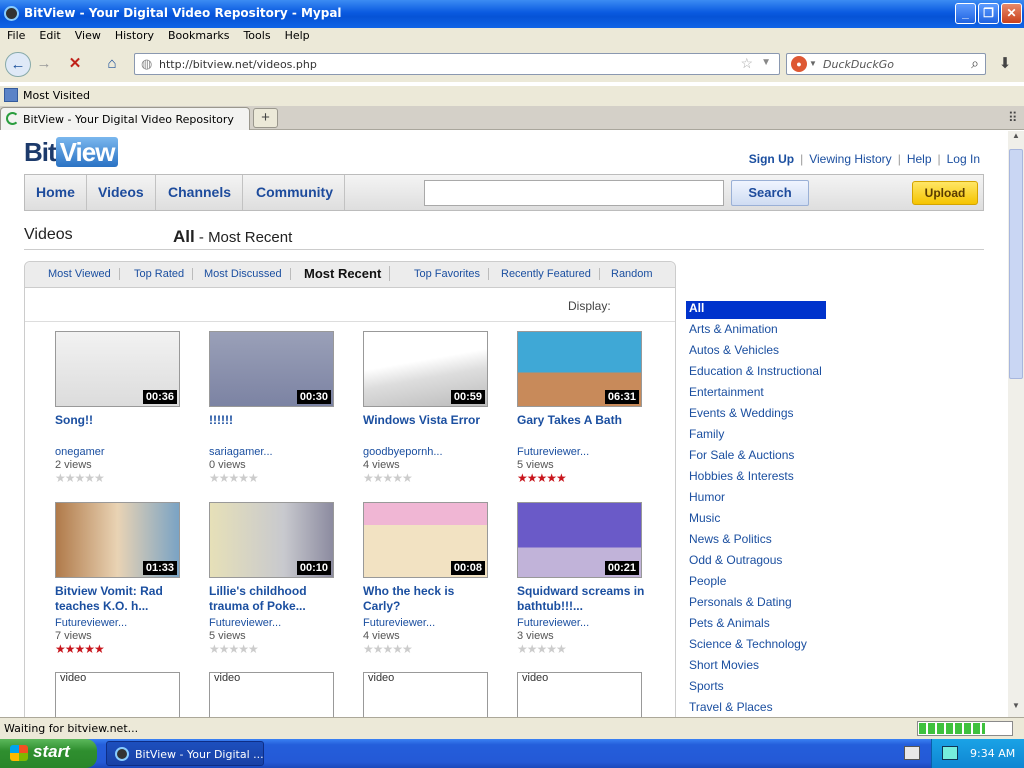 This screenshot has height=768, width=1024. What do you see at coordinates (200, 192) in the screenshot?
I see `nav-channels: Channels` at bounding box center [200, 192].